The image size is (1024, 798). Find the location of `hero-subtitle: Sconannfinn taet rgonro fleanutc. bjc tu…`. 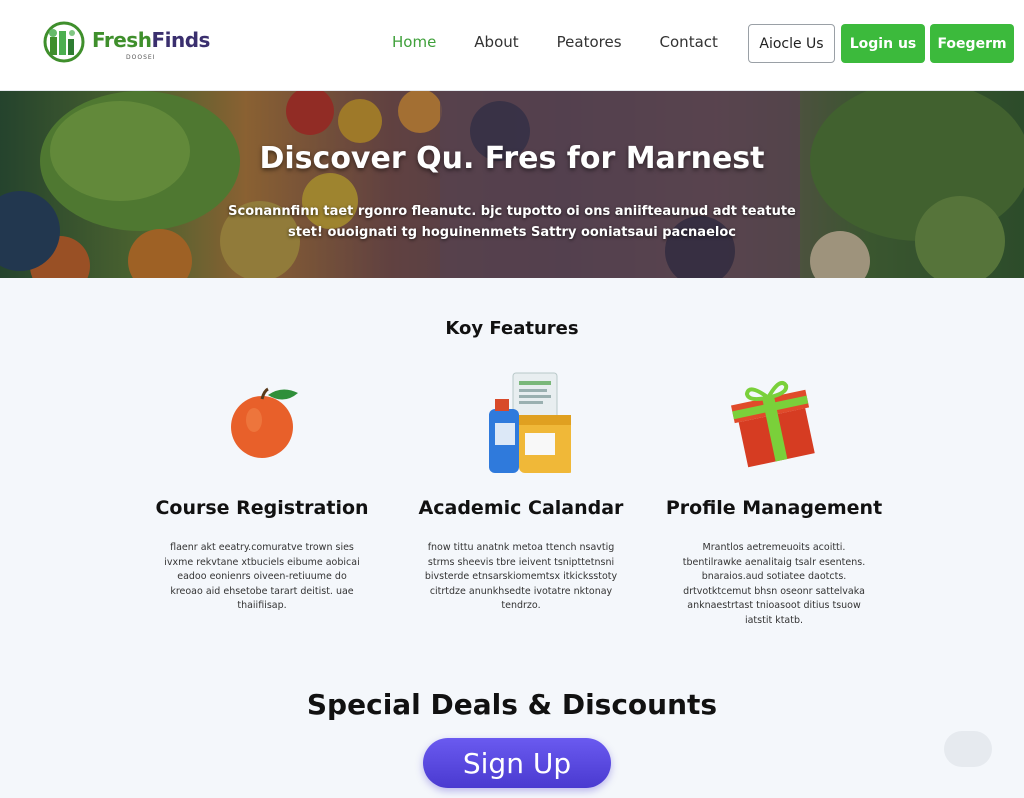

hero-subtitle: Sconannfinn taet rgonro fleanutc. bjc tu… is located at coordinates (512, 222).